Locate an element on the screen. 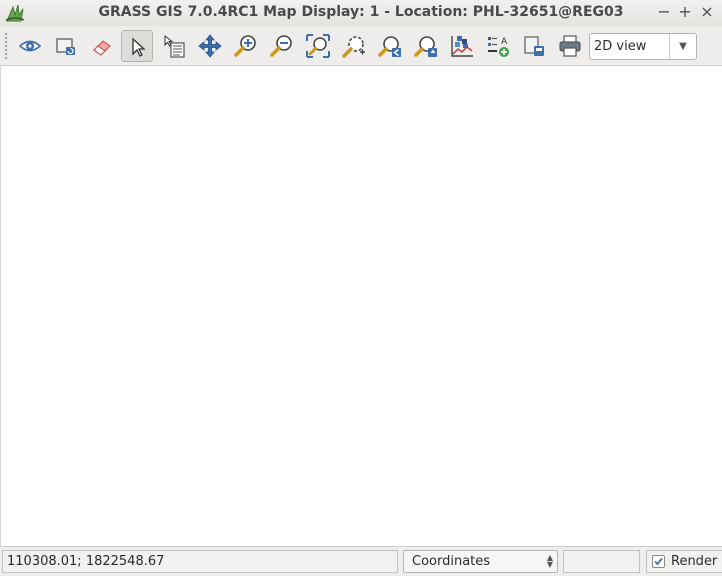  zoom-extent-icon is located at coordinates (318, 46).